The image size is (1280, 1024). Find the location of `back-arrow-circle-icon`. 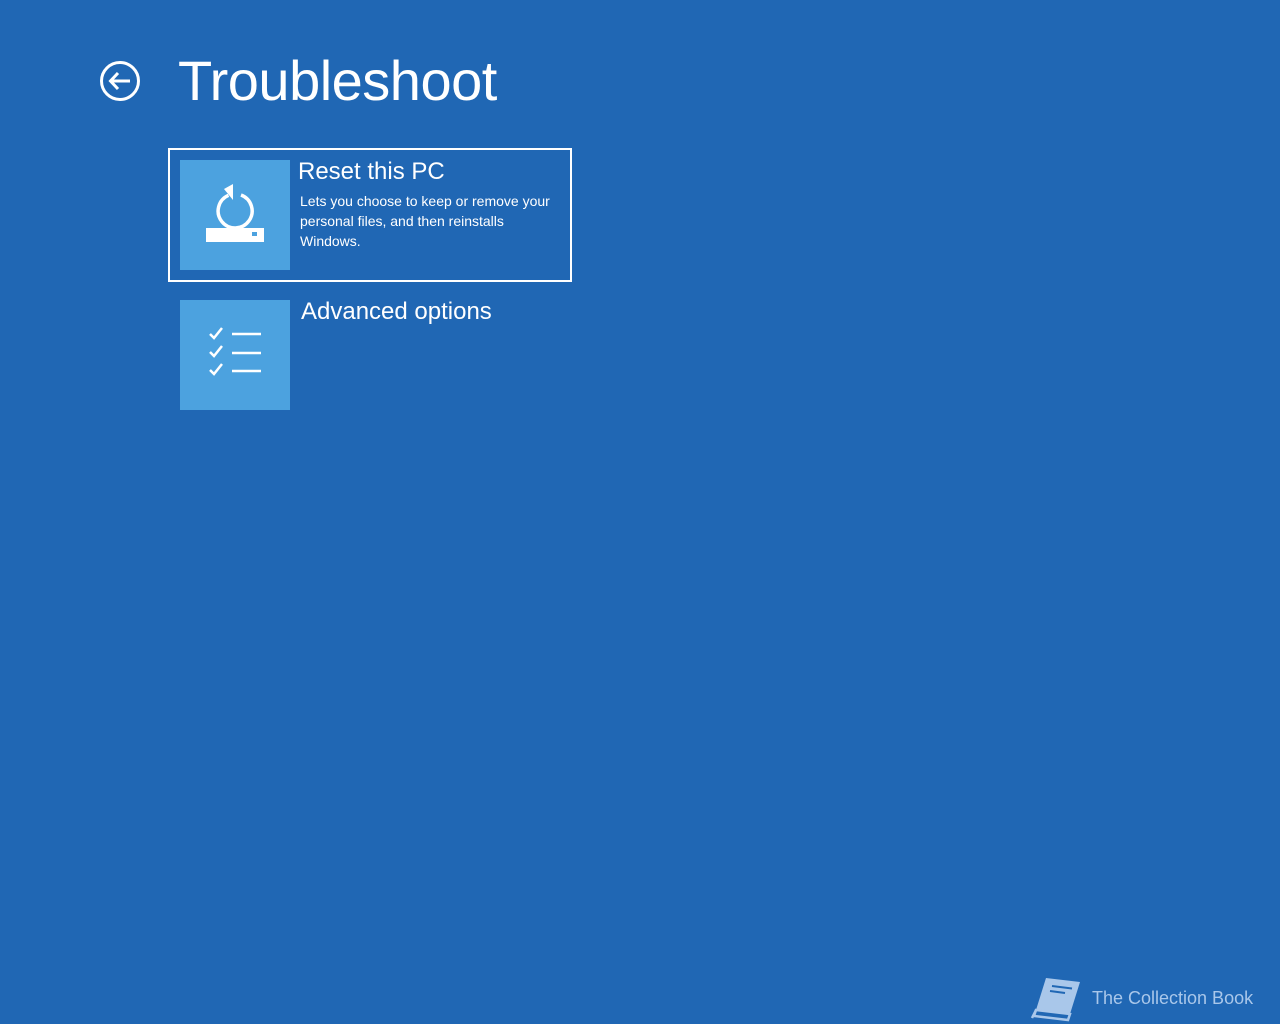

back-arrow-circle-icon is located at coordinates (120, 81).